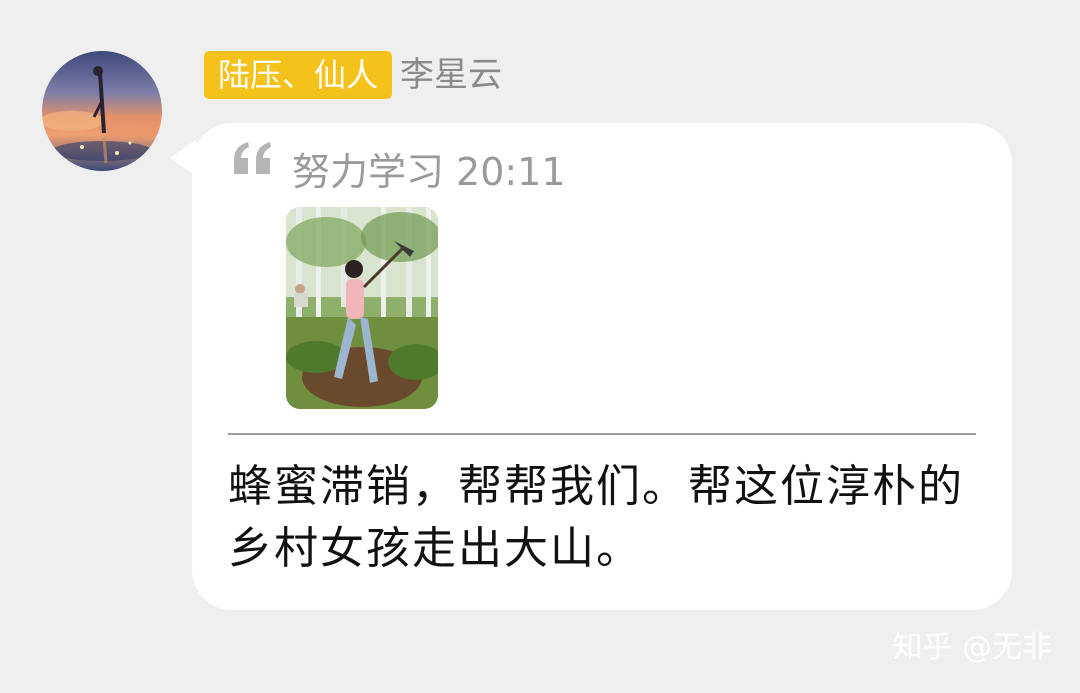  I want to click on quote-meta: 努力学习 20:11, so click(429, 172).